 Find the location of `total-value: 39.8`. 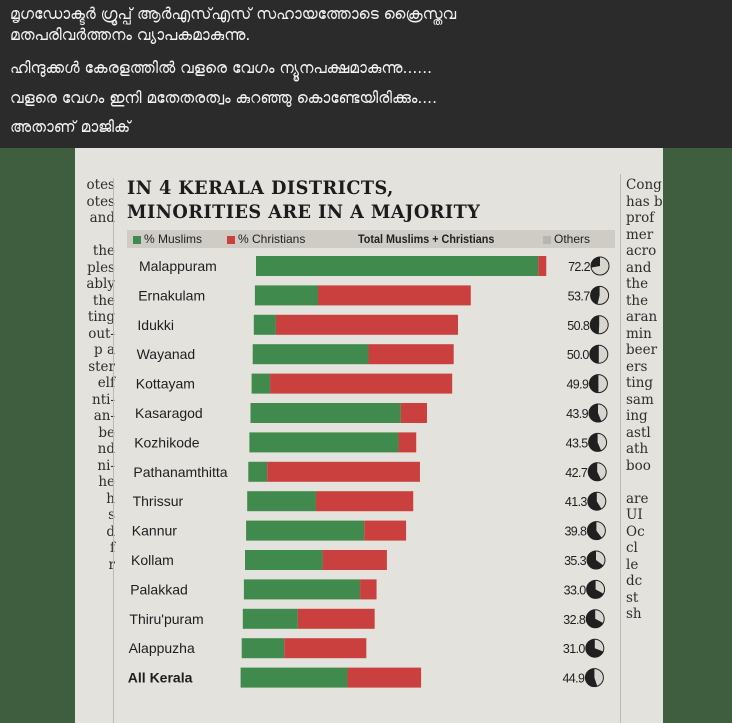

total-value: 39.8 is located at coordinates (575, 532).